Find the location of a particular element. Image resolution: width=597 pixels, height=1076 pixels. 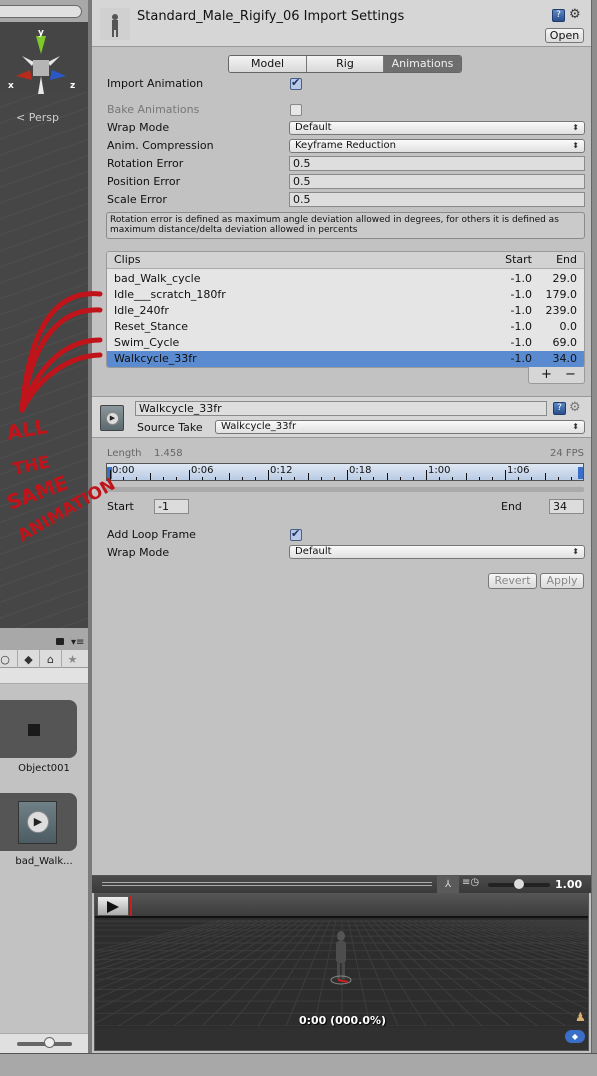

playback-speed-value: 1.00 is located at coordinates (569, 884).